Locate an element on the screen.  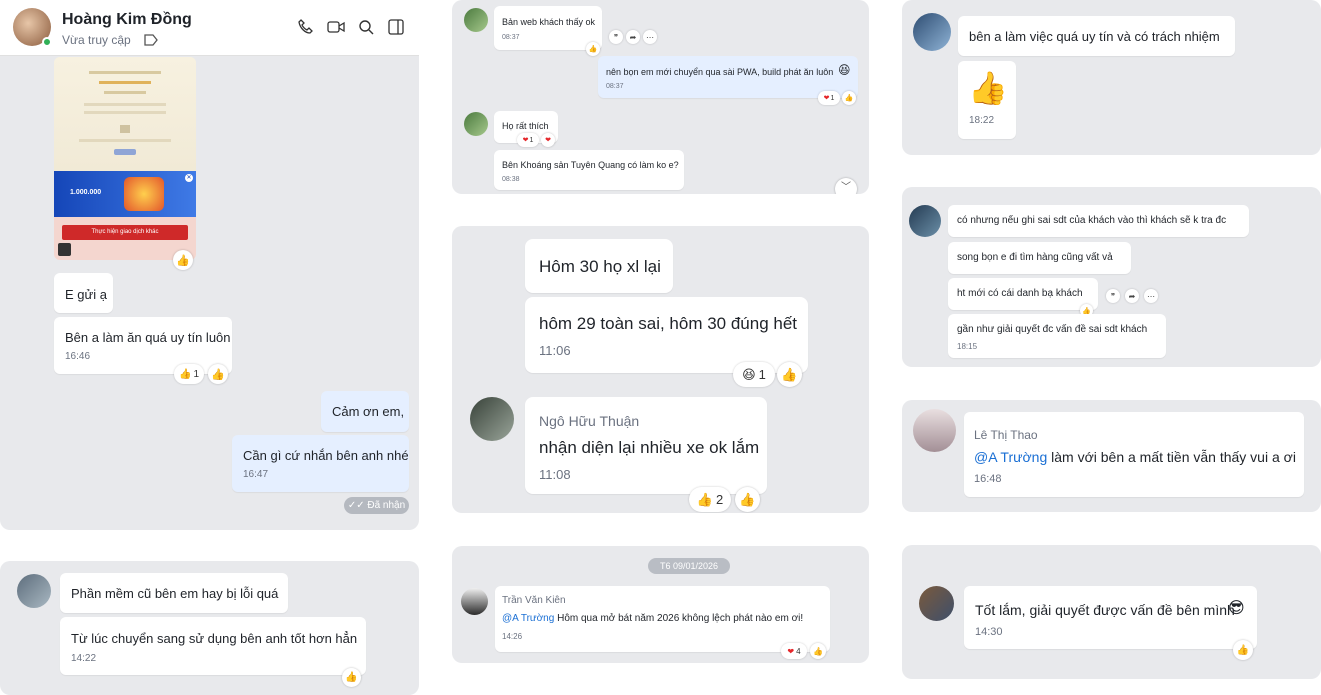
message-time: 18:22 is located at coordinates (982, 120).